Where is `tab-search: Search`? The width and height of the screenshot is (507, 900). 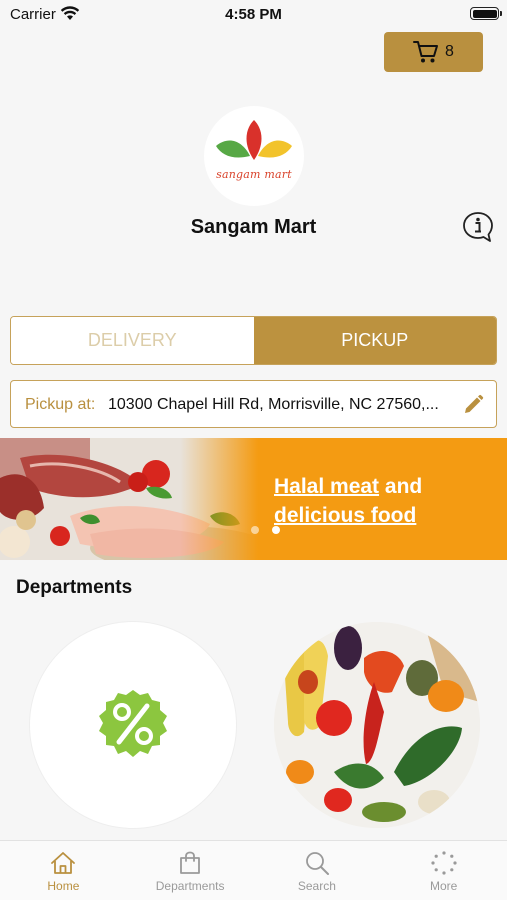 tab-search: Search is located at coordinates (317, 870).